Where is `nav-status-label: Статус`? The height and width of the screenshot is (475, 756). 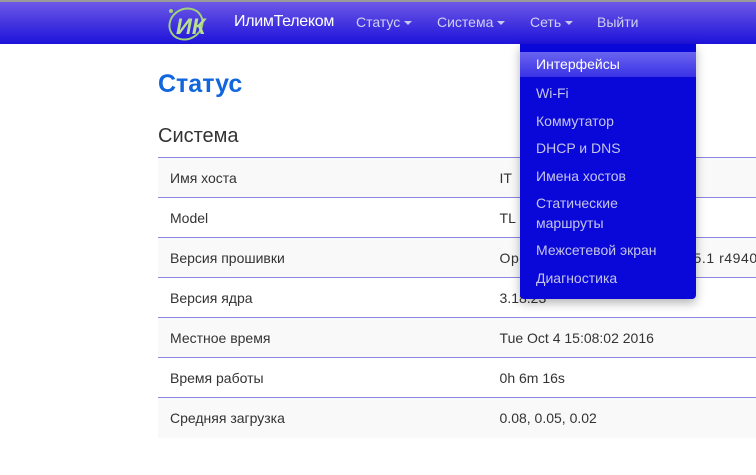 nav-status-label: Статус is located at coordinates (378, 22).